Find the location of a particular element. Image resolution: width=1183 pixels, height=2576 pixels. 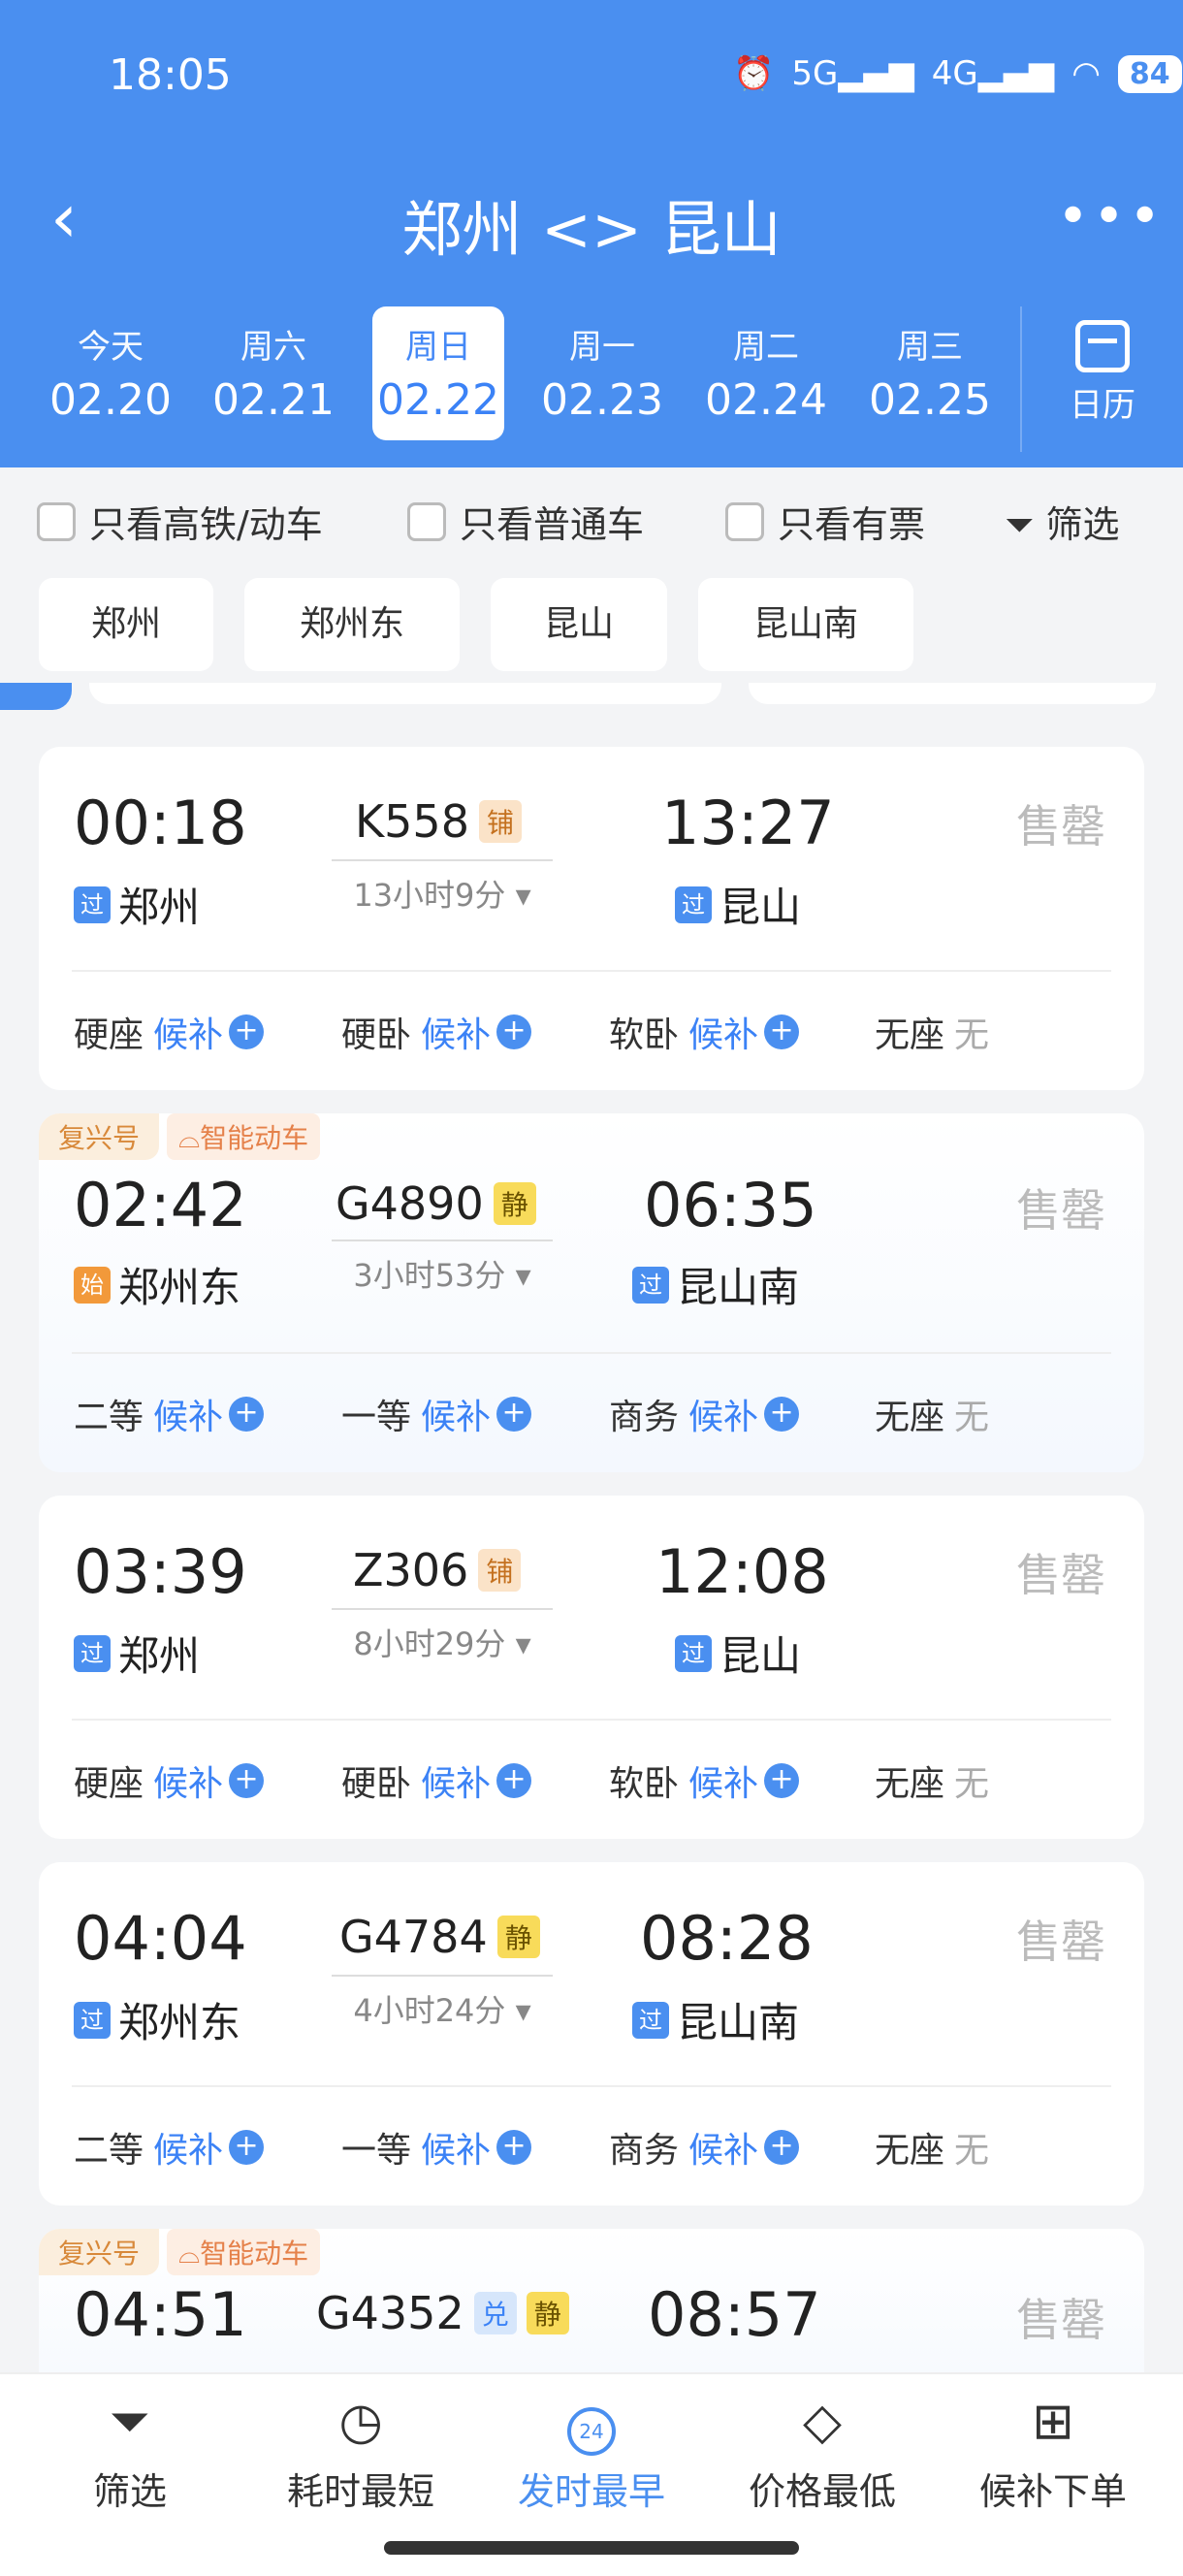

date-tab-1: 周六 02.21 is located at coordinates (273, 373).